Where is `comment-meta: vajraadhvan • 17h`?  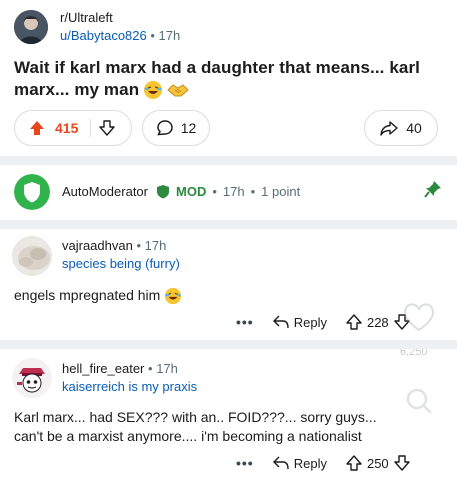 comment-meta: vajraadhvan • 17h is located at coordinates (114, 245).